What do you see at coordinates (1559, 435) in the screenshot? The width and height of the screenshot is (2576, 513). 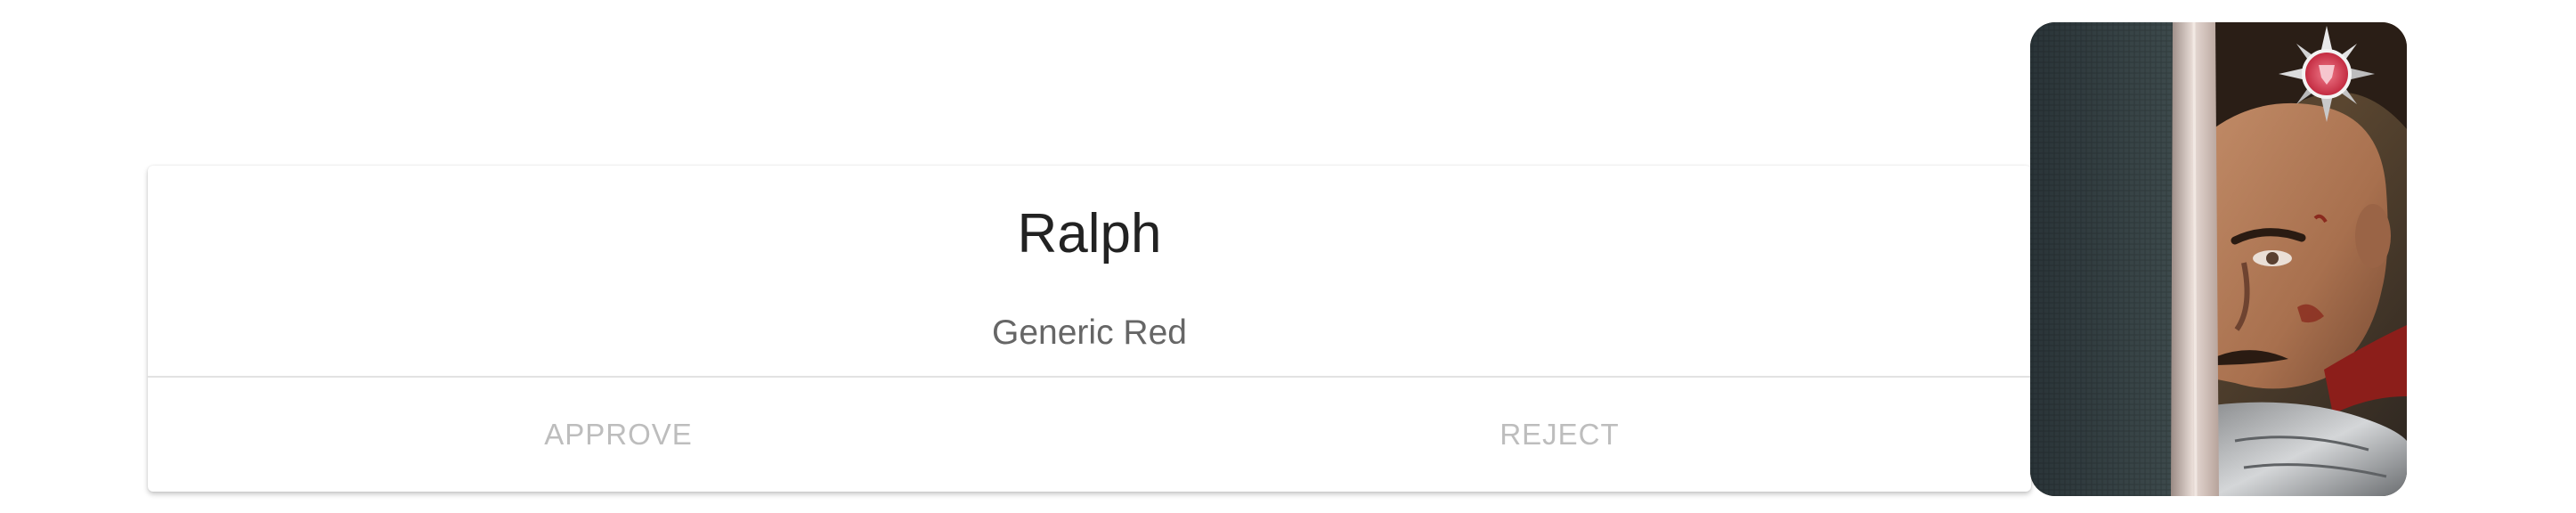 I see `reject-button: REJECT` at bounding box center [1559, 435].